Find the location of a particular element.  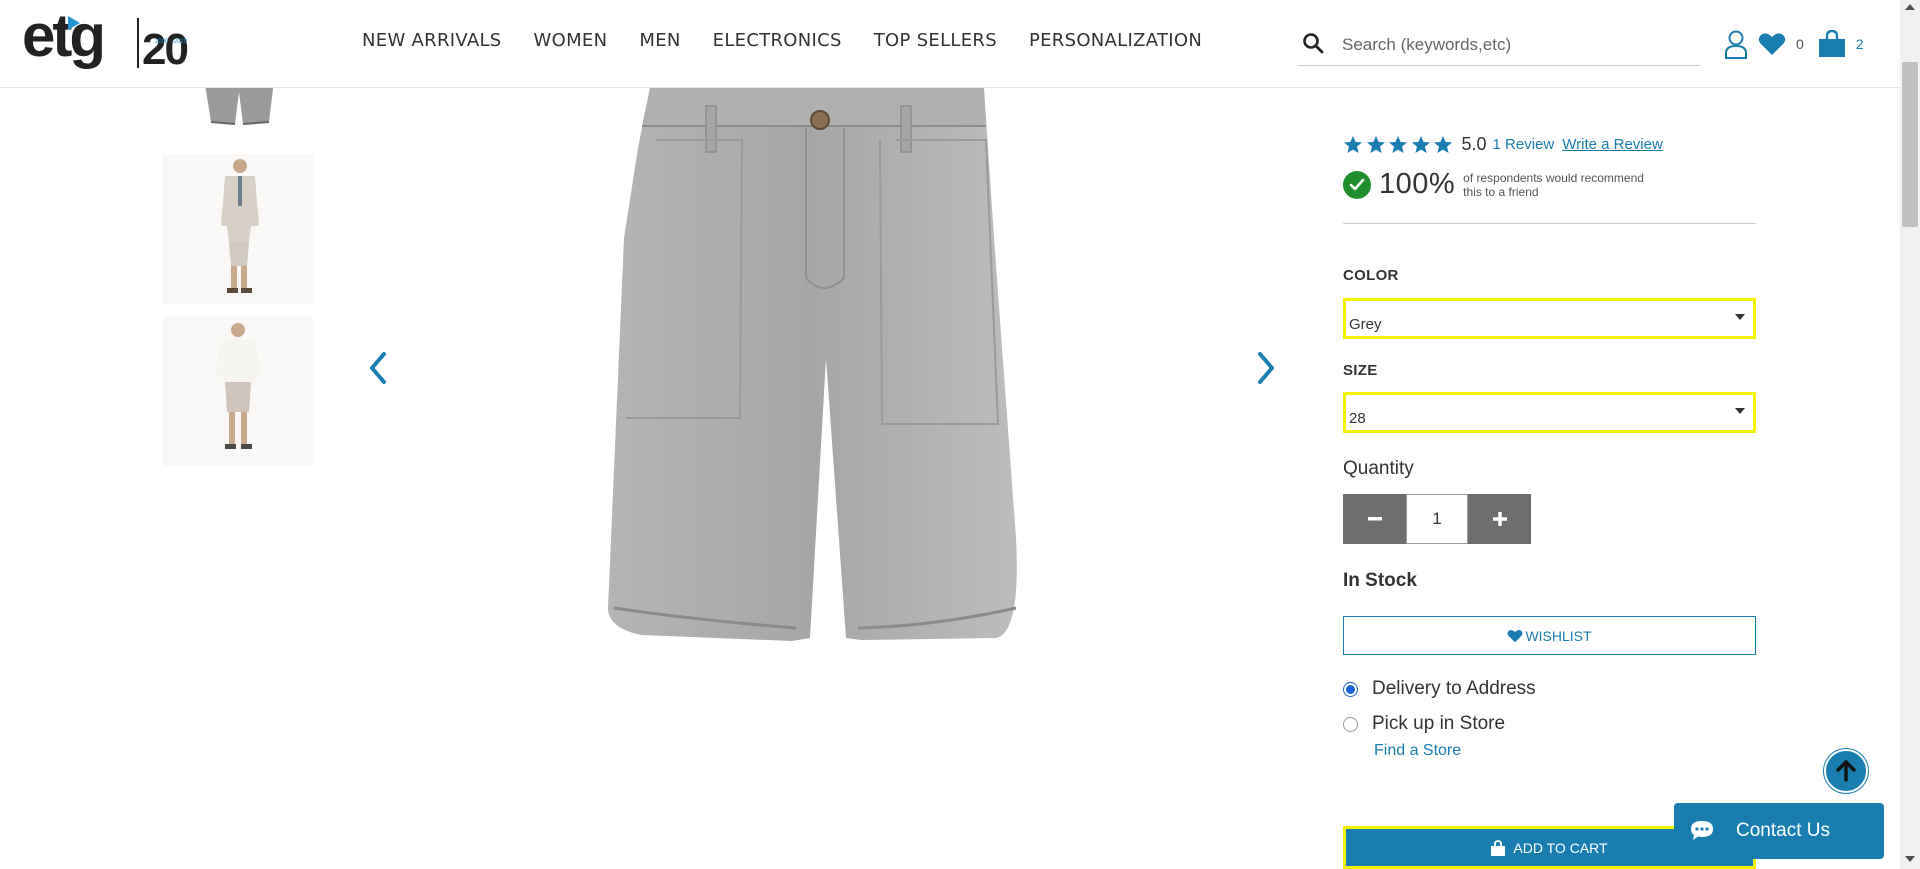

nav-electronics: ELECTRONICS is located at coordinates (777, 40).